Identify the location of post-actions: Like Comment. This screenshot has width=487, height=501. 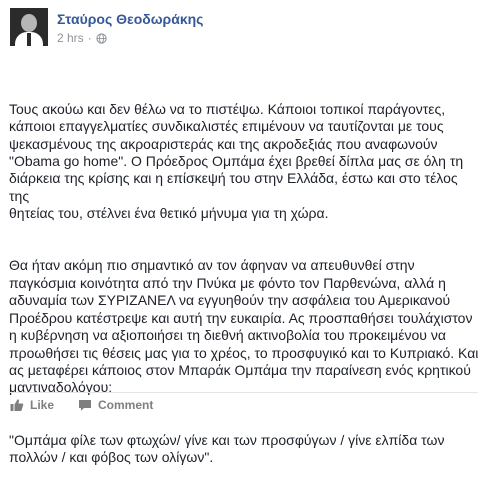
(81, 405).